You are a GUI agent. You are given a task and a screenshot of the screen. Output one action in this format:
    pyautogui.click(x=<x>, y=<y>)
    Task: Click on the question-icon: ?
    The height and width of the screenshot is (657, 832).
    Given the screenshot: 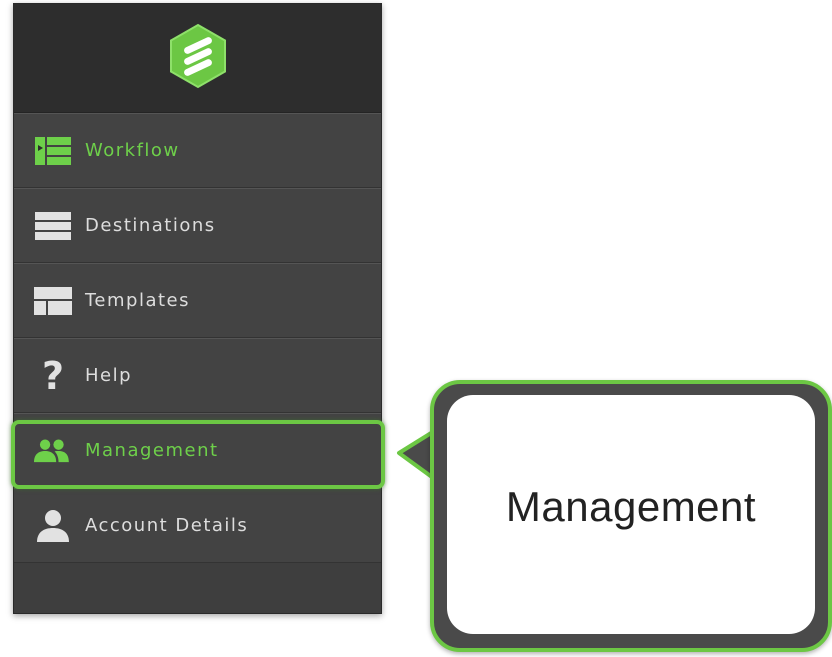 What is the action you would take?
    pyautogui.click(x=53, y=376)
    